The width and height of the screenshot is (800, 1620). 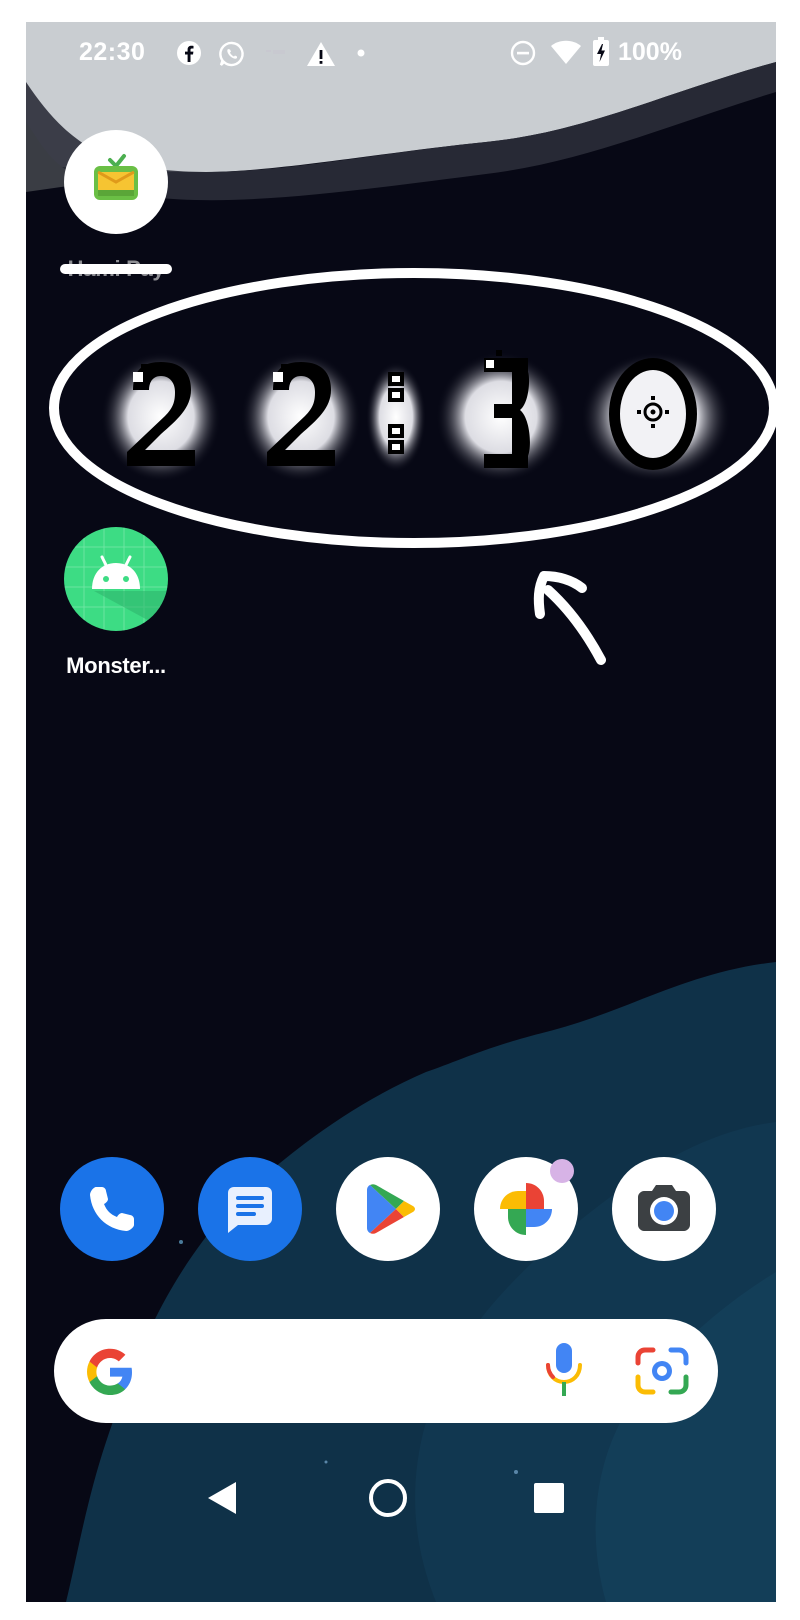 I want to click on more-dot-icon, so click(x=361, y=53).